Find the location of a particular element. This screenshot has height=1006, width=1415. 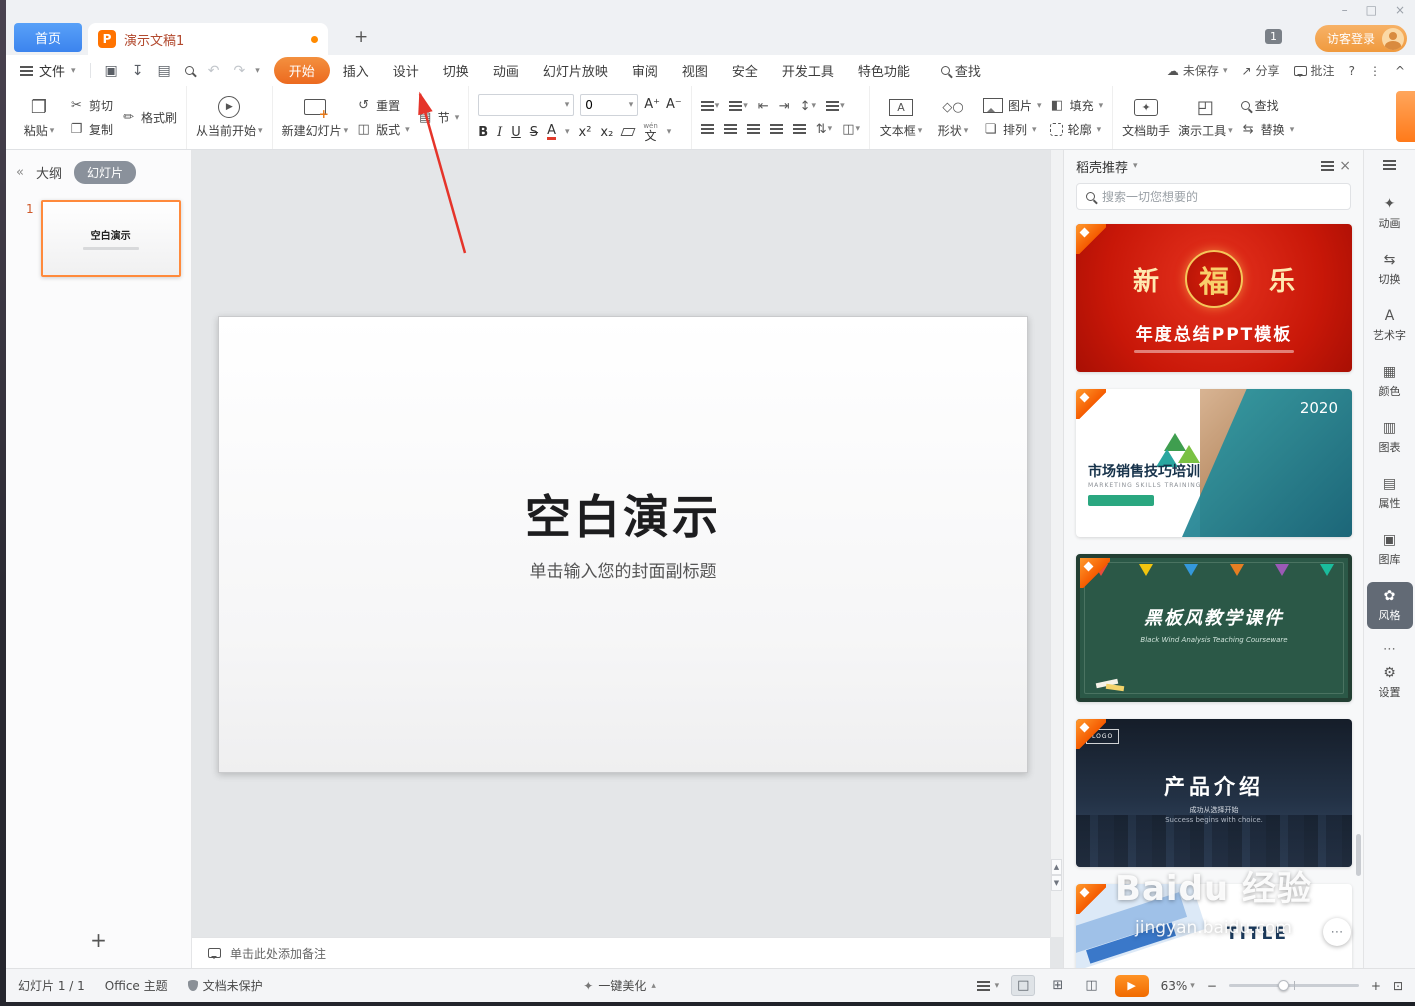

italic-button: I is located at coordinates (499, 132).